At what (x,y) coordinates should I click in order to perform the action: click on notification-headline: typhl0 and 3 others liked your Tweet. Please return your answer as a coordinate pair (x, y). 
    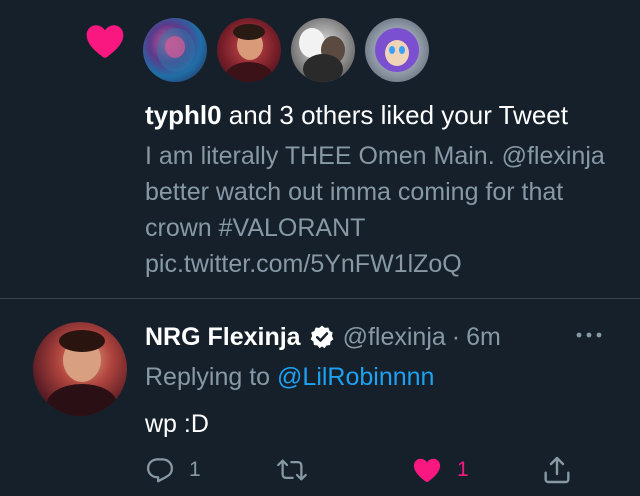
    Looking at the image, I should click on (385, 115).